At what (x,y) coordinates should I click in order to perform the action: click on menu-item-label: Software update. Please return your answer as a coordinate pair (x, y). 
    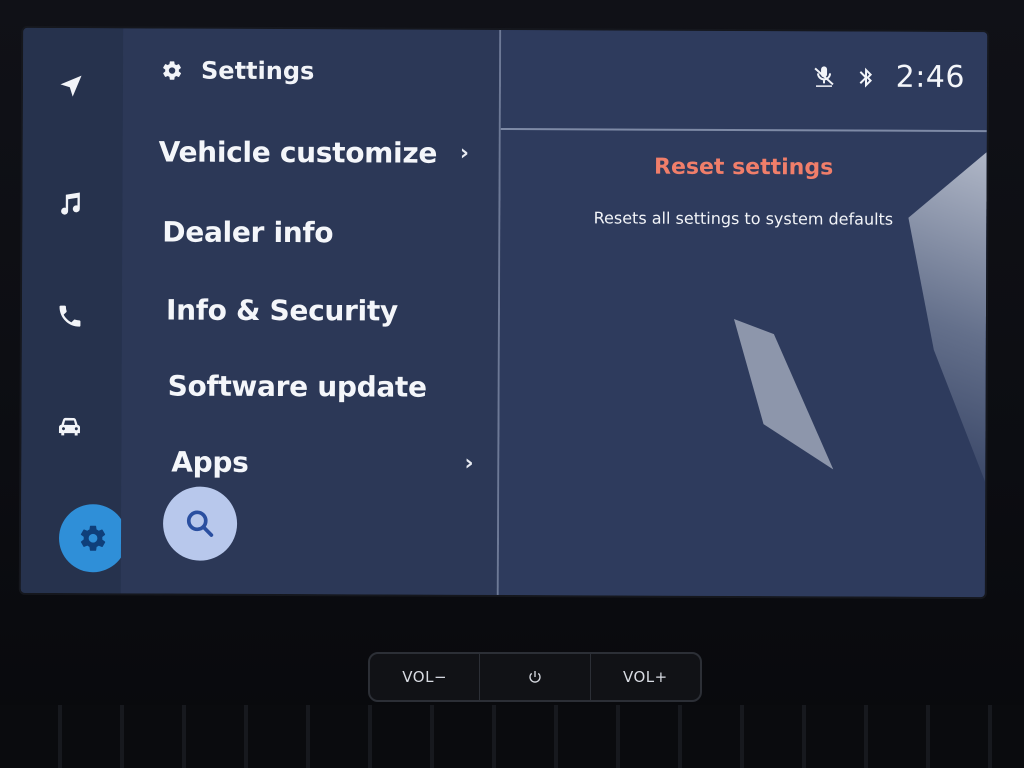
    Looking at the image, I should click on (297, 386).